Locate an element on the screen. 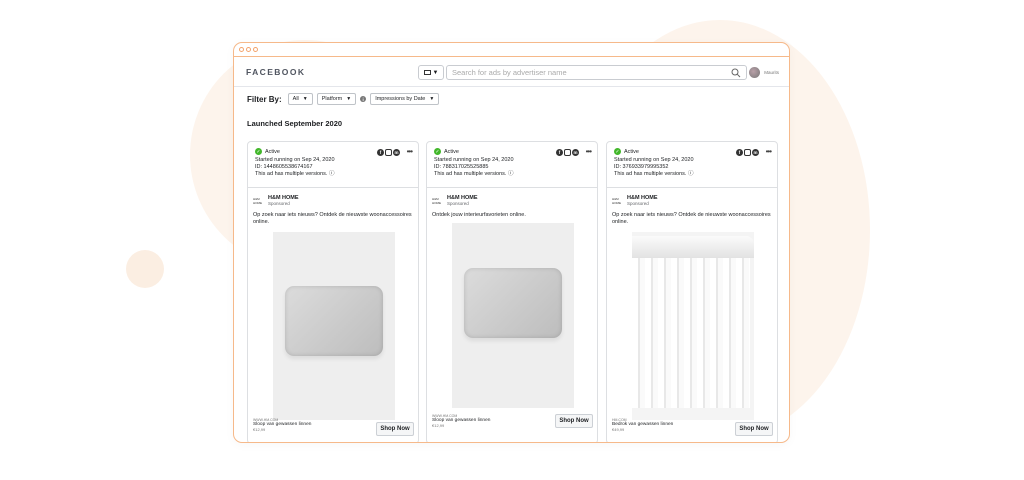  app-header: FACEBOOK ▼ Maurits is located at coordinates (511, 72).